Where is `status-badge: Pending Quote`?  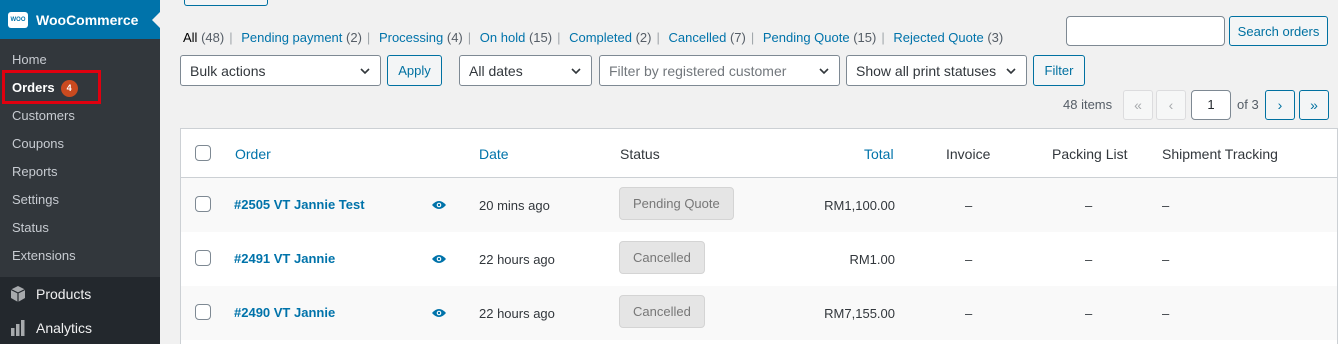
status-badge: Pending Quote is located at coordinates (676, 203).